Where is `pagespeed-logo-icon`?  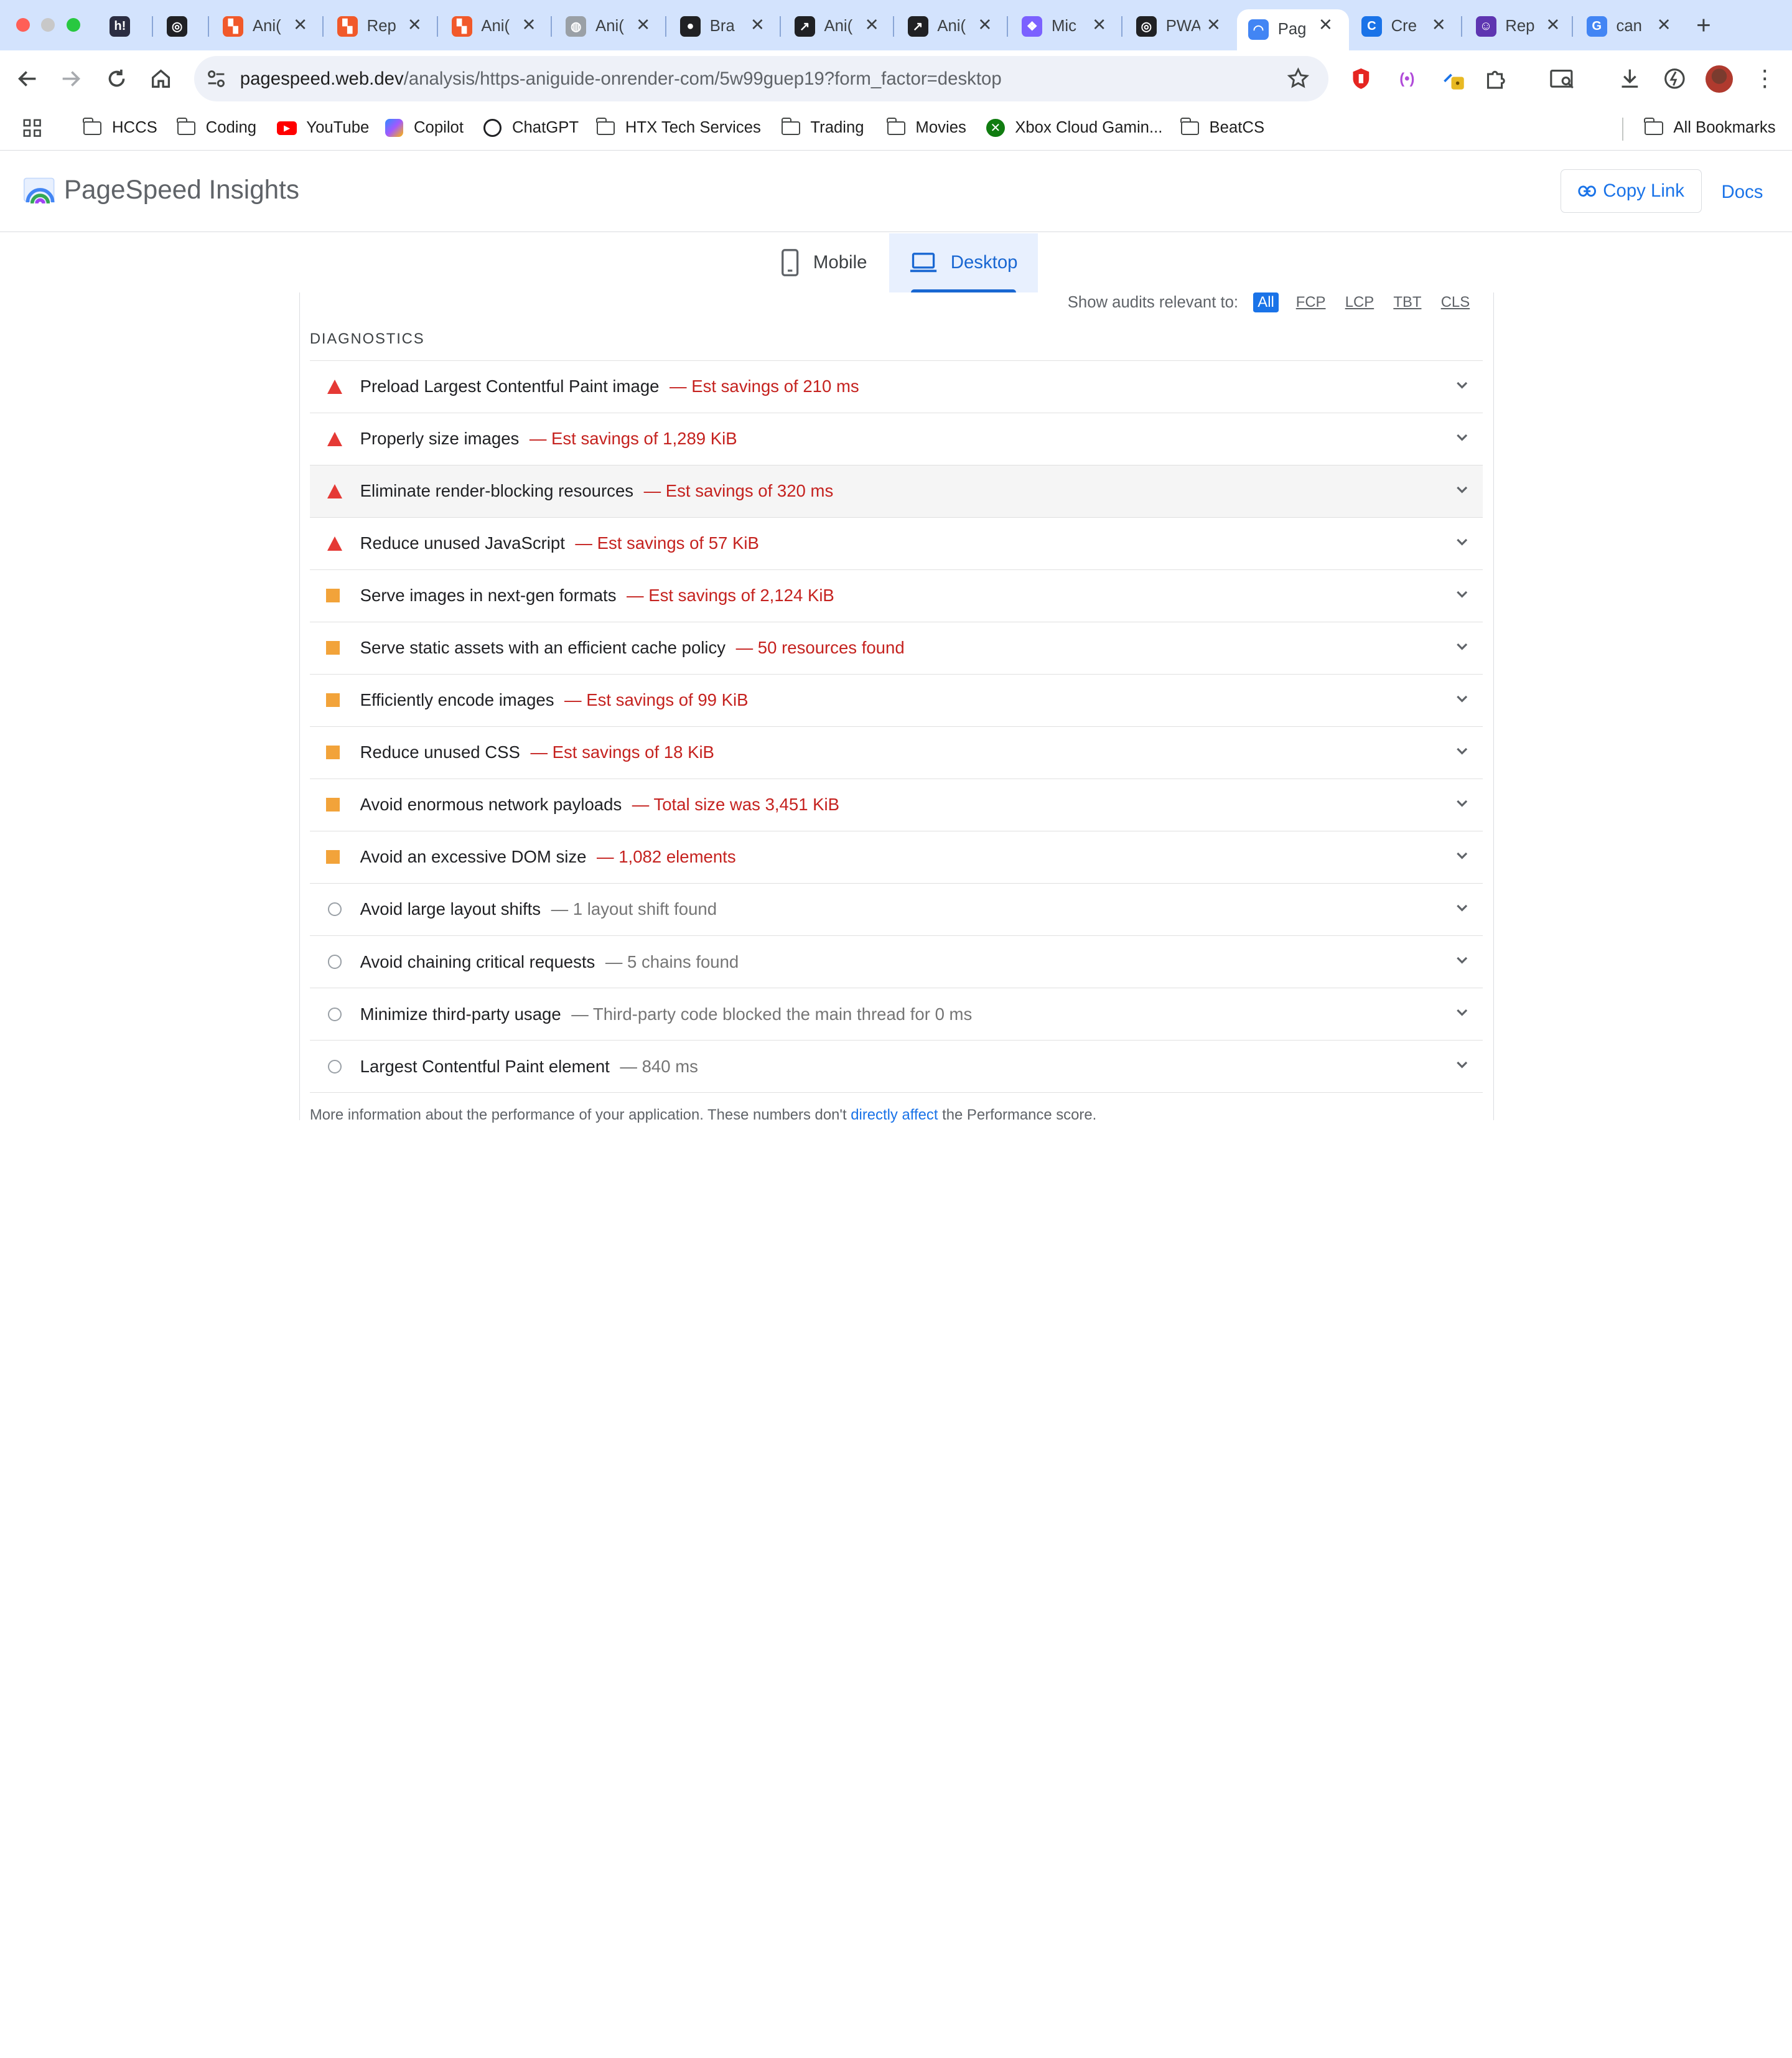 pagespeed-logo-icon is located at coordinates (40, 192).